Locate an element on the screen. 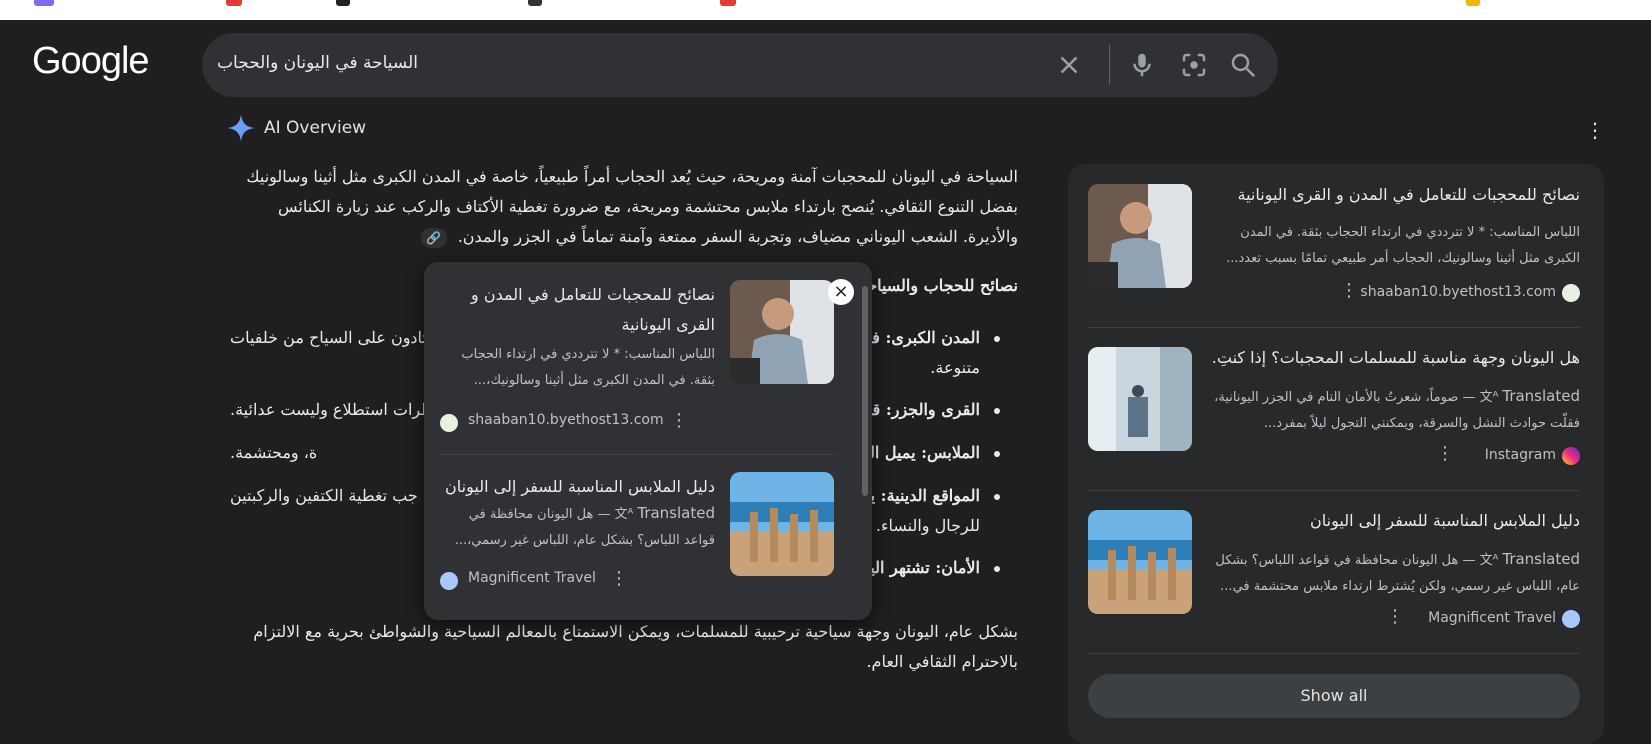 The width and height of the screenshot is (1651, 744). bullet-tail-line2: للرجال والنساء. is located at coordinates (927, 525).